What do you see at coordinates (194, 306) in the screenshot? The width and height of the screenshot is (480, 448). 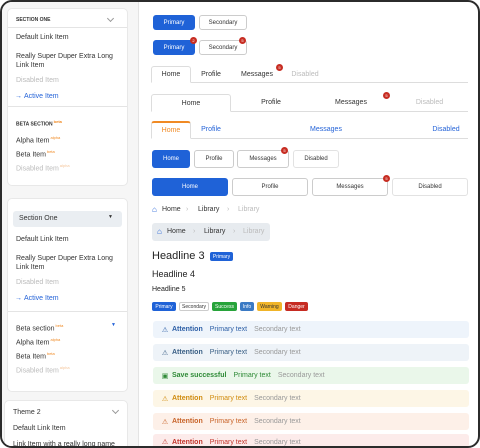 I see `tag-secondary: Secondary` at bounding box center [194, 306].